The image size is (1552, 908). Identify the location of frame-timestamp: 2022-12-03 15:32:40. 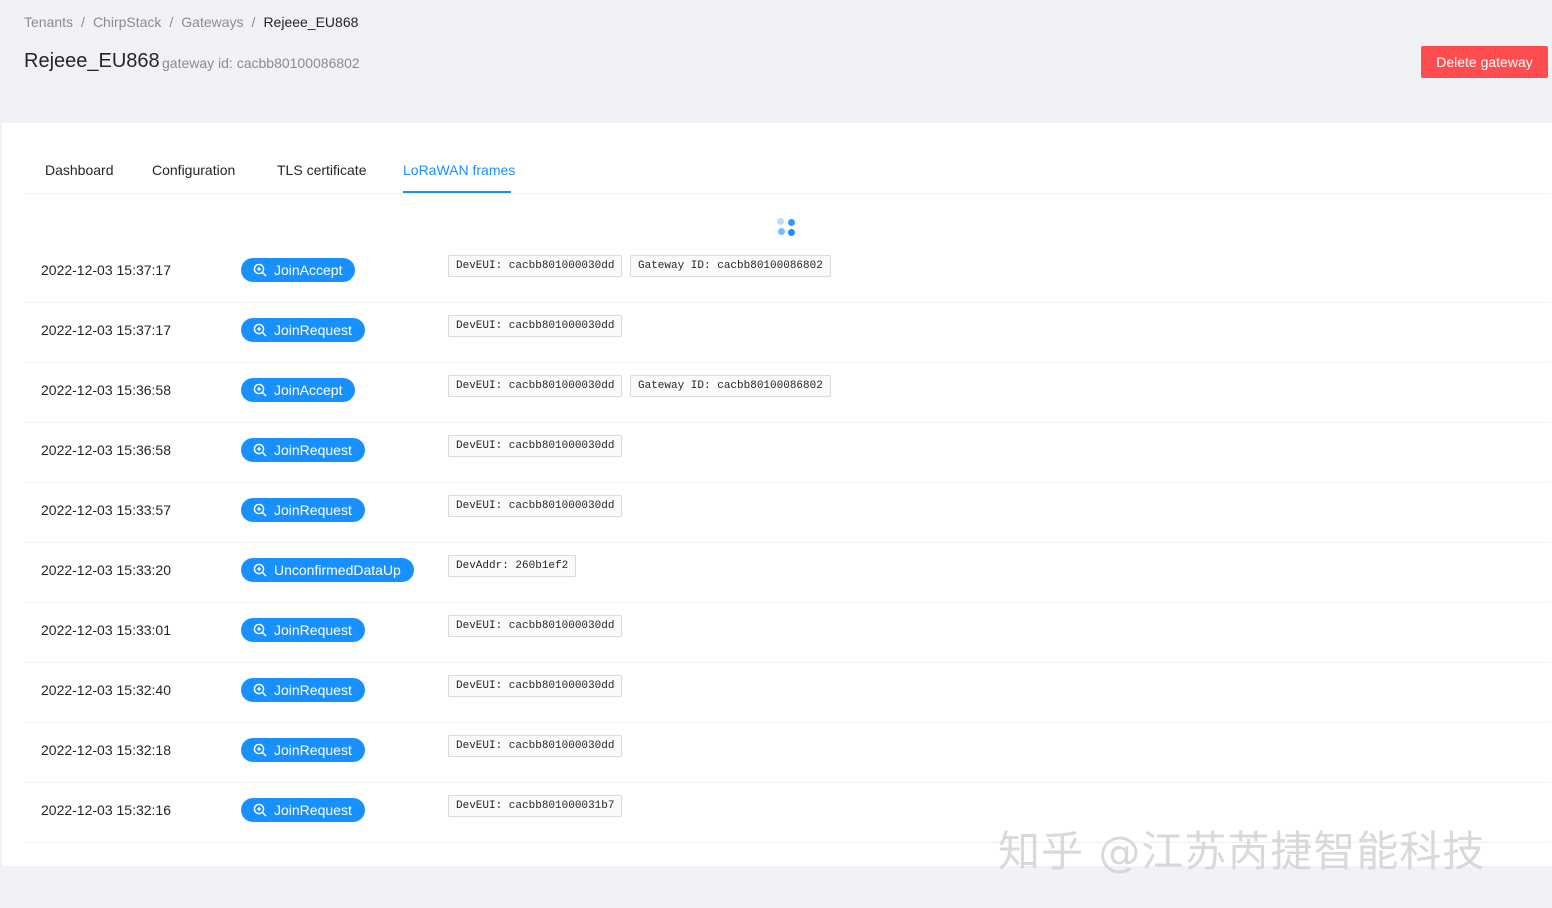
(106, 690).